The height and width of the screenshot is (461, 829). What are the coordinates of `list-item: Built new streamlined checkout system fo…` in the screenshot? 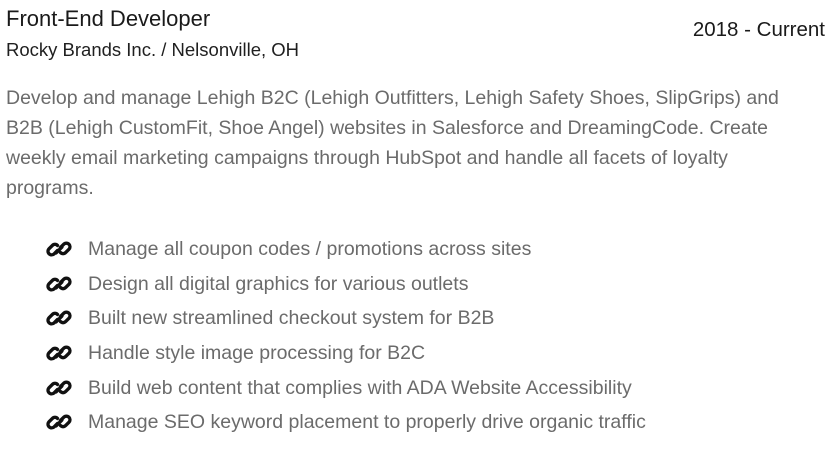 It's located at (346, 318).